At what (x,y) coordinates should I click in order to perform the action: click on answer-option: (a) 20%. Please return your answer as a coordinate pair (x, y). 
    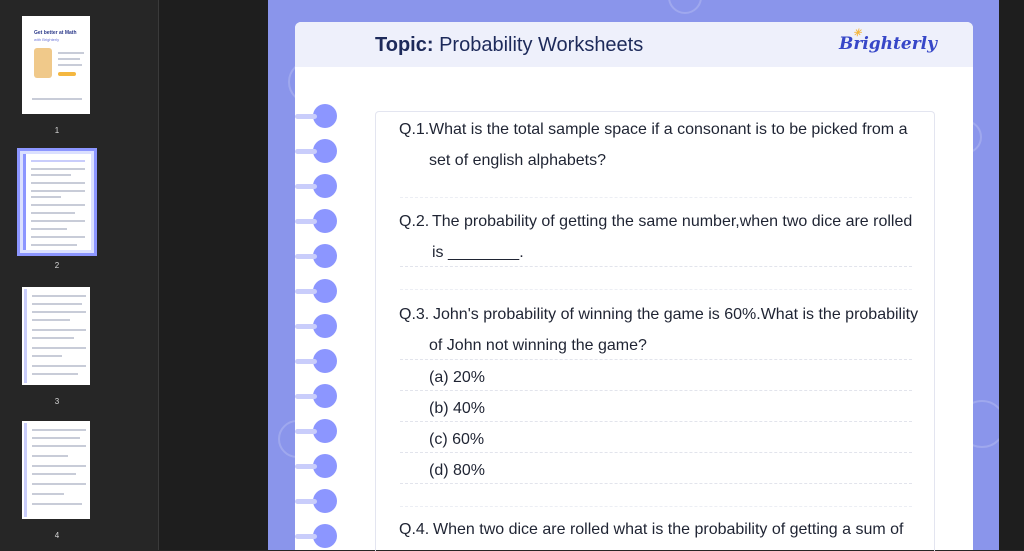
    Looking at the image, I should click on (457, 377).